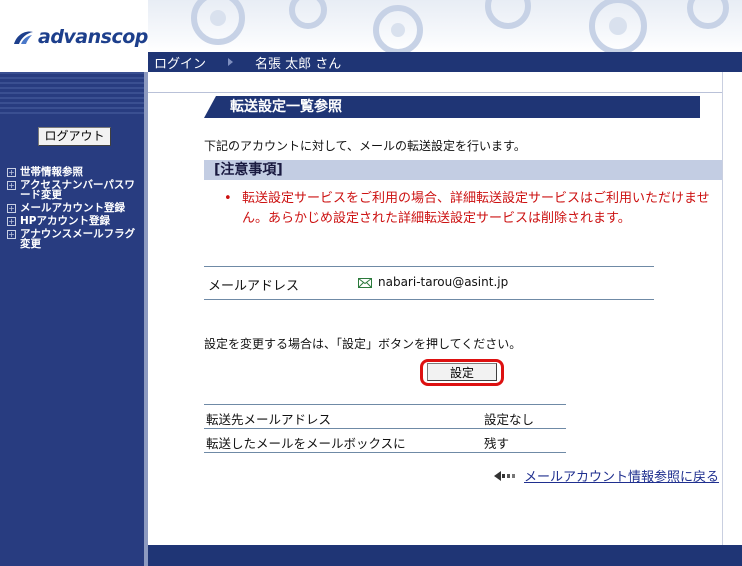 The image size is (742, 566). I want to click on table-row: メールアドレス nabari-tarou@asint.jp, so click(429, 283).